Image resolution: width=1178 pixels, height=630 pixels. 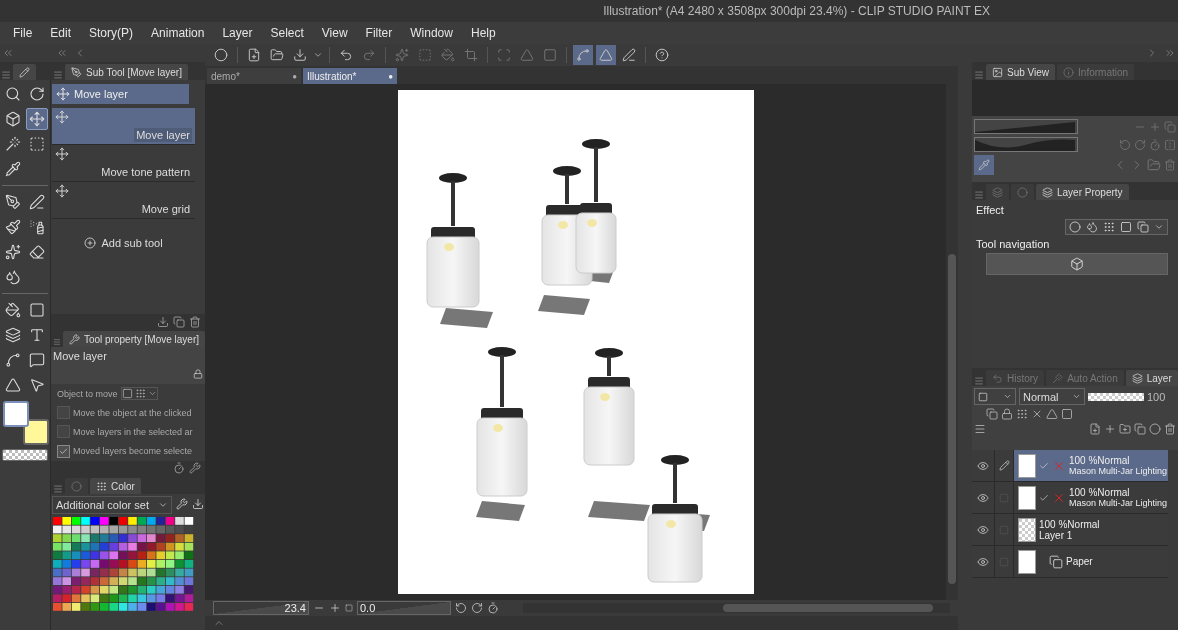 I want to click on section-label: Tool navigation, so click(x=1013, y=244).